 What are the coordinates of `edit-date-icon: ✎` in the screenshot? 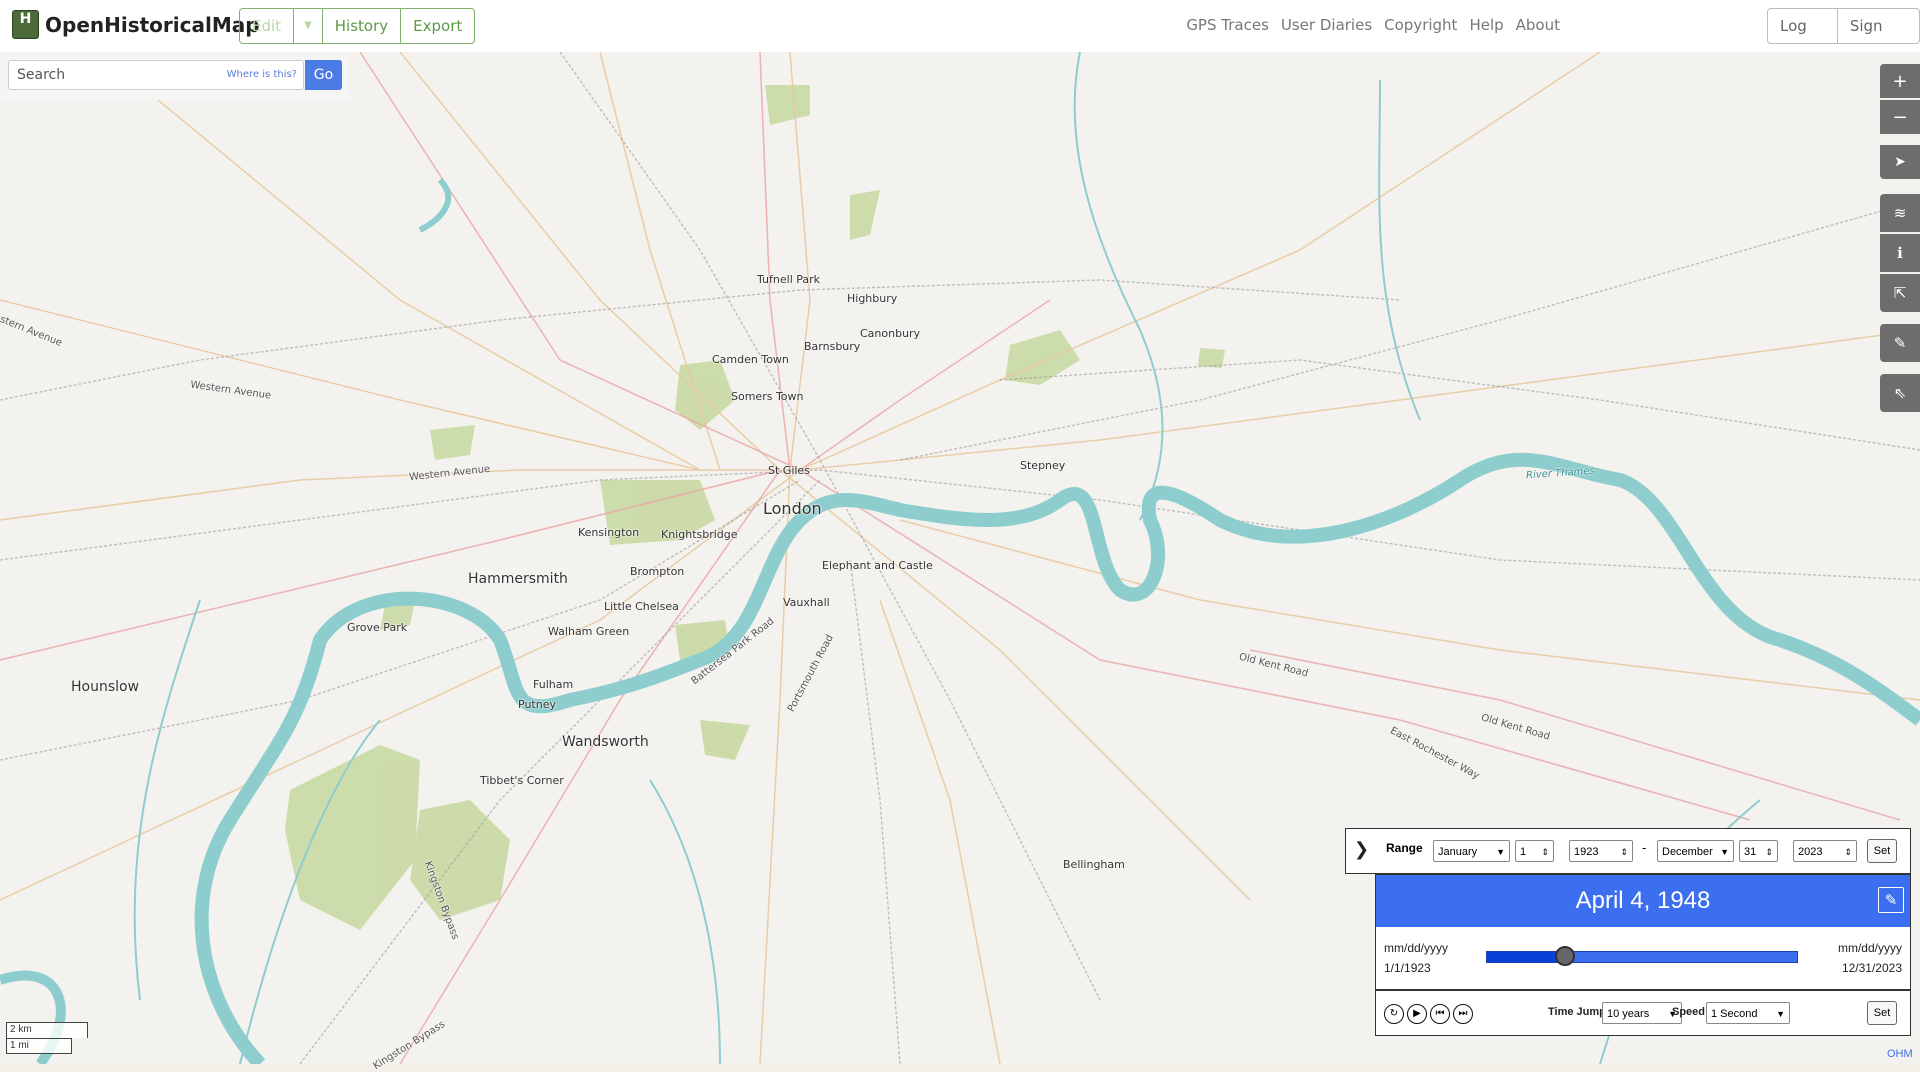 It's located at (1891, 900).